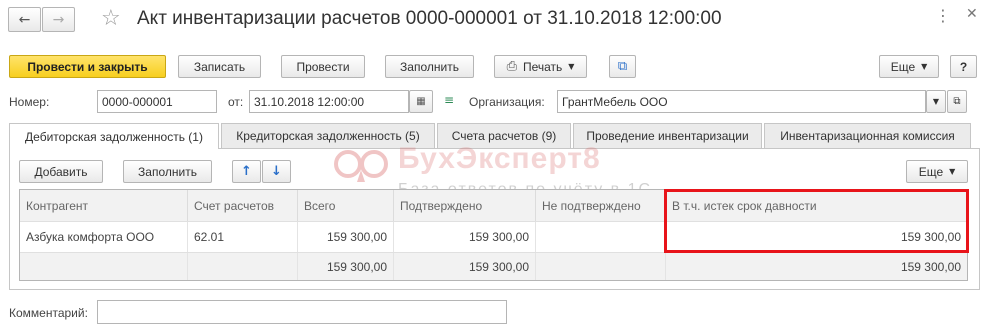 The height and width of the screenshot is (333, 989). I want to click on open-icon: ⧉, so click(957, 101).